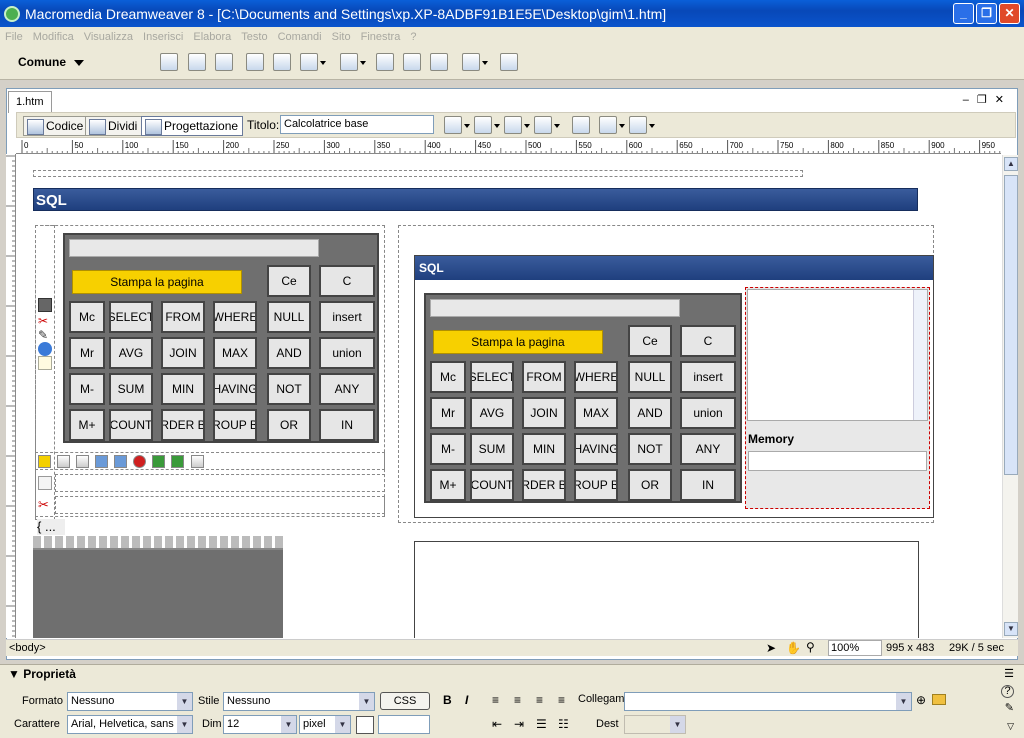 This screenshot has height=738, width=1024. I want to click on ce-key: Ce, so click(289, 281).